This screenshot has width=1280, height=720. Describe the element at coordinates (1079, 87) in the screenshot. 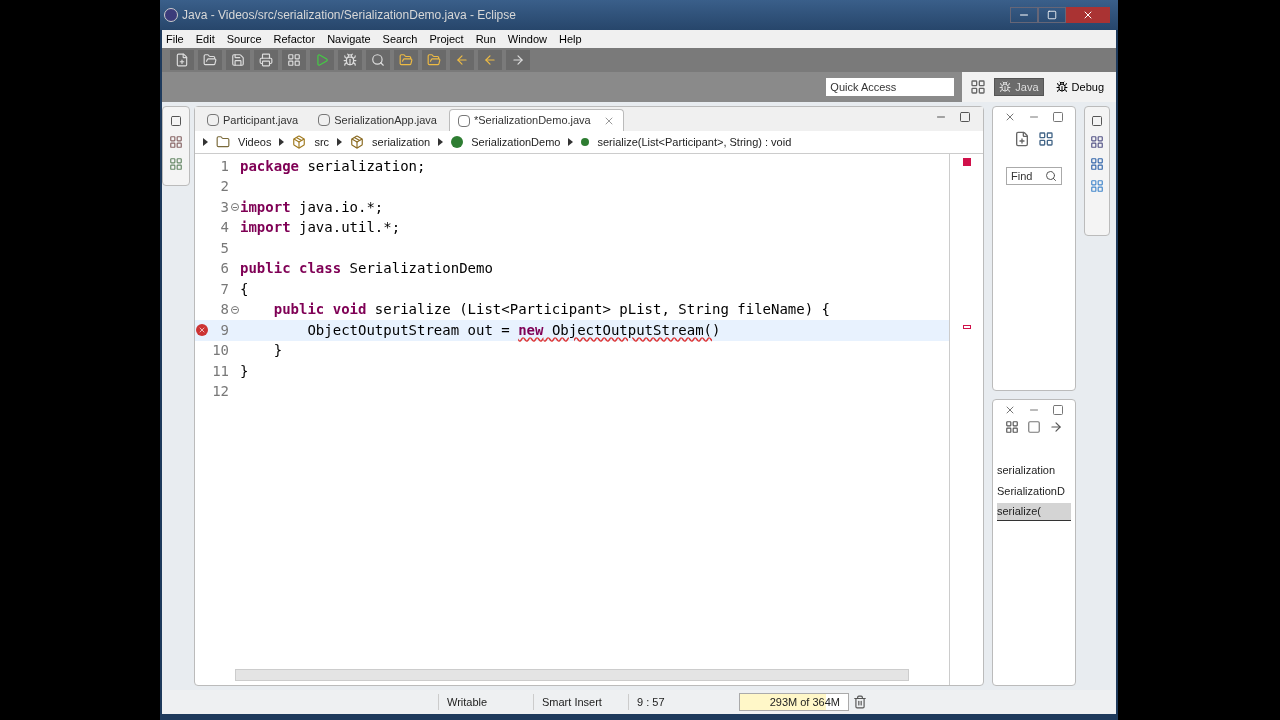

I see `perspective-button: Debug` at that location.